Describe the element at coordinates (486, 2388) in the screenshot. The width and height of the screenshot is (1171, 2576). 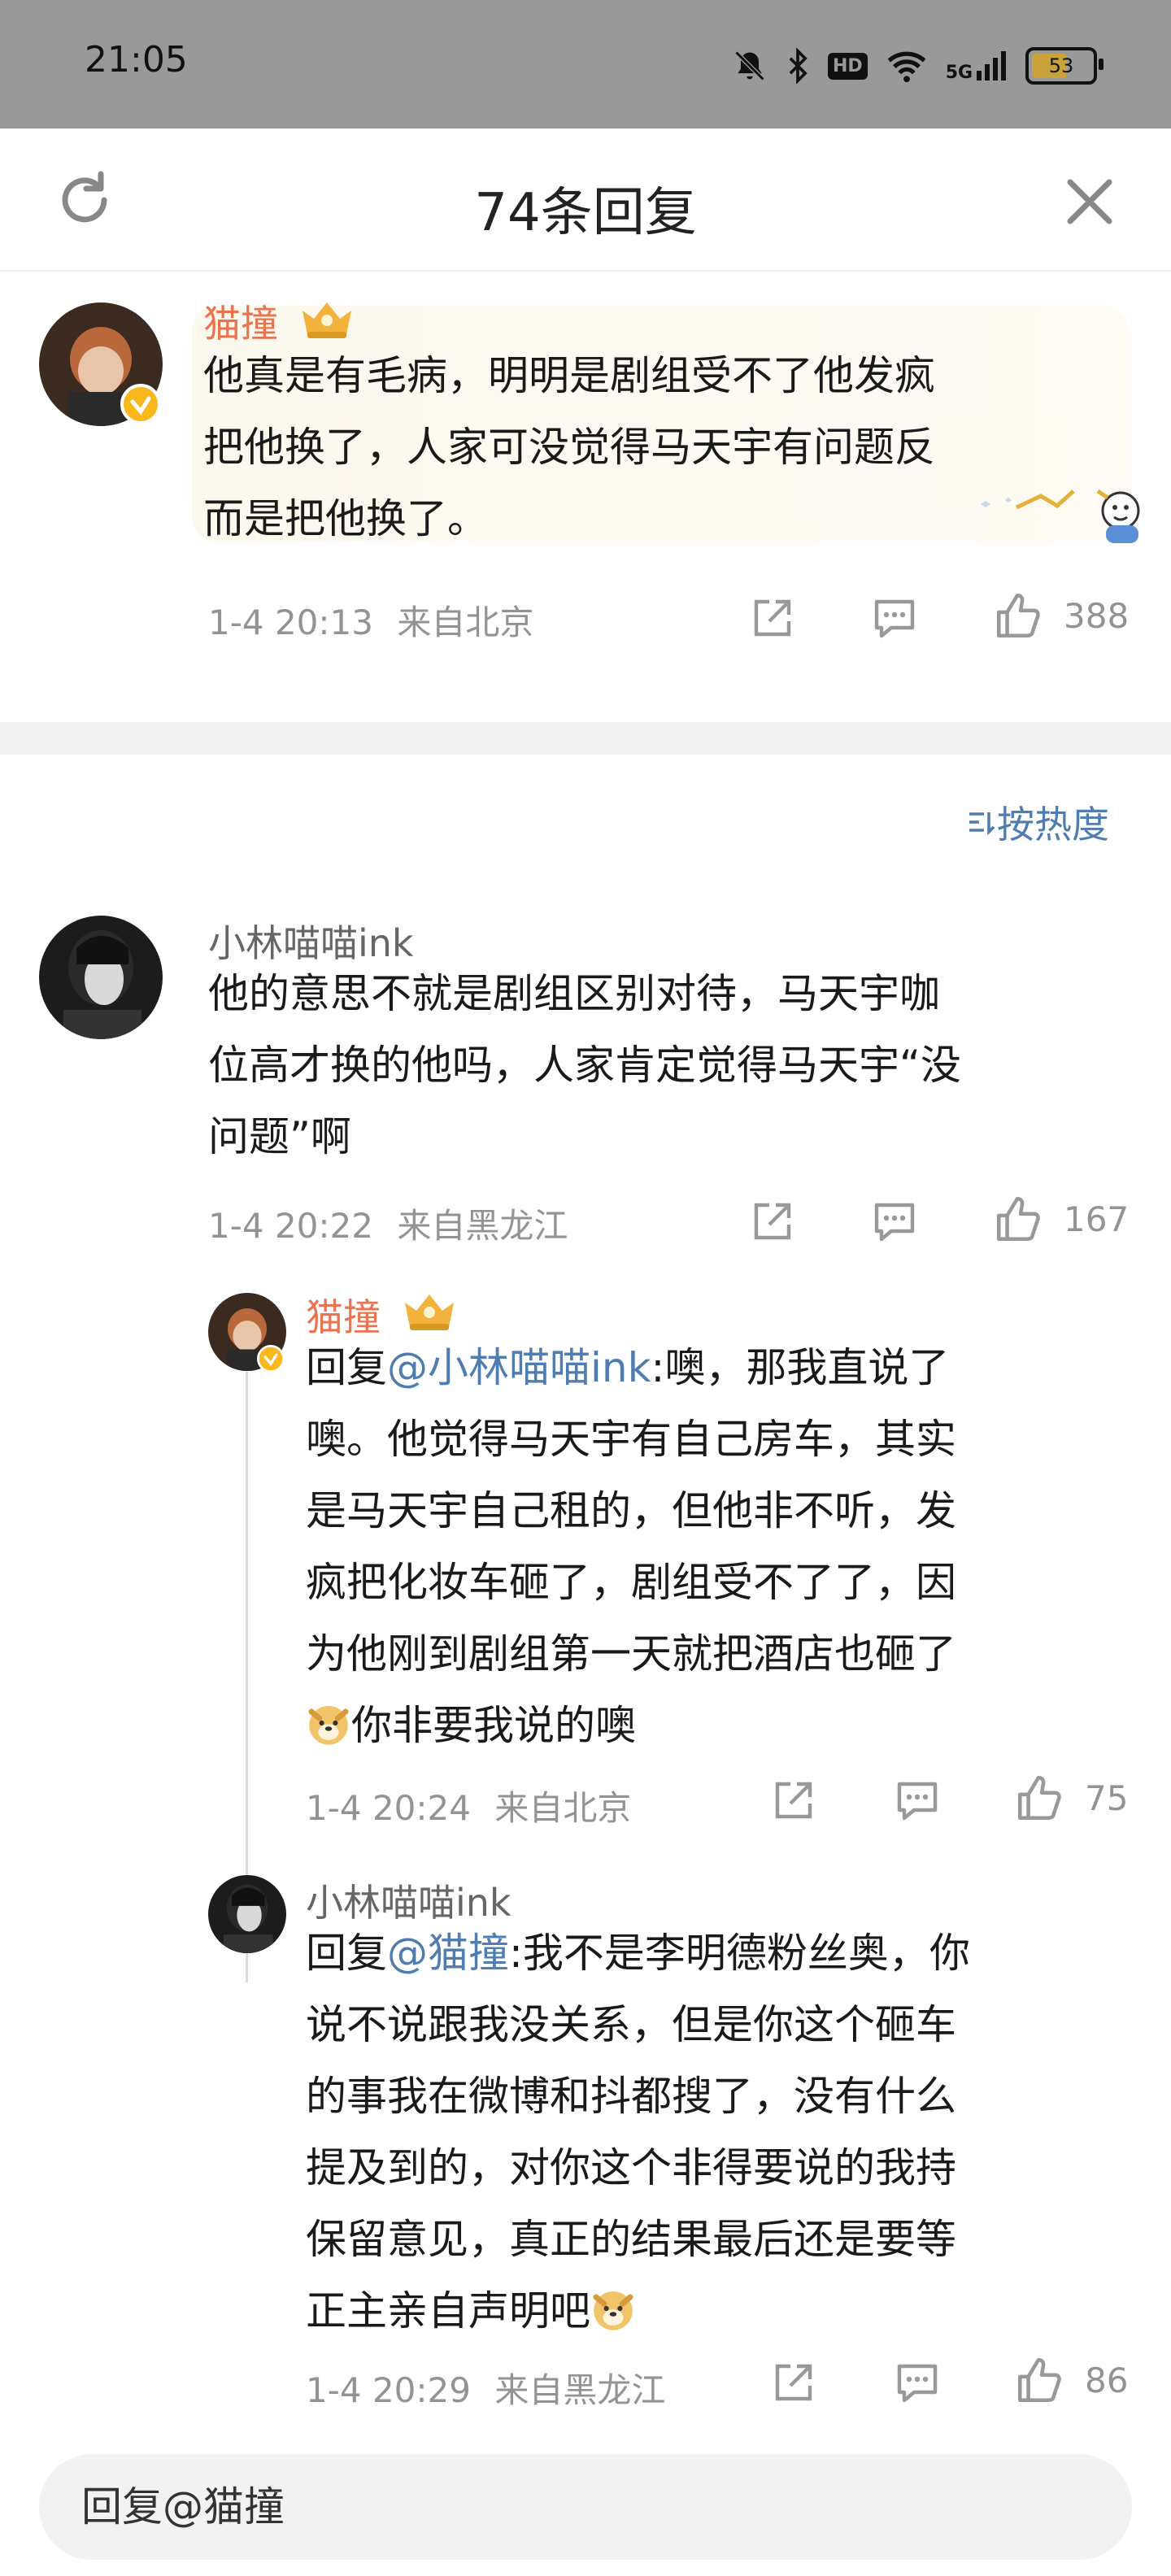
I see `reply-meta: 1-4 20:29 来自黑龙江` at that location.